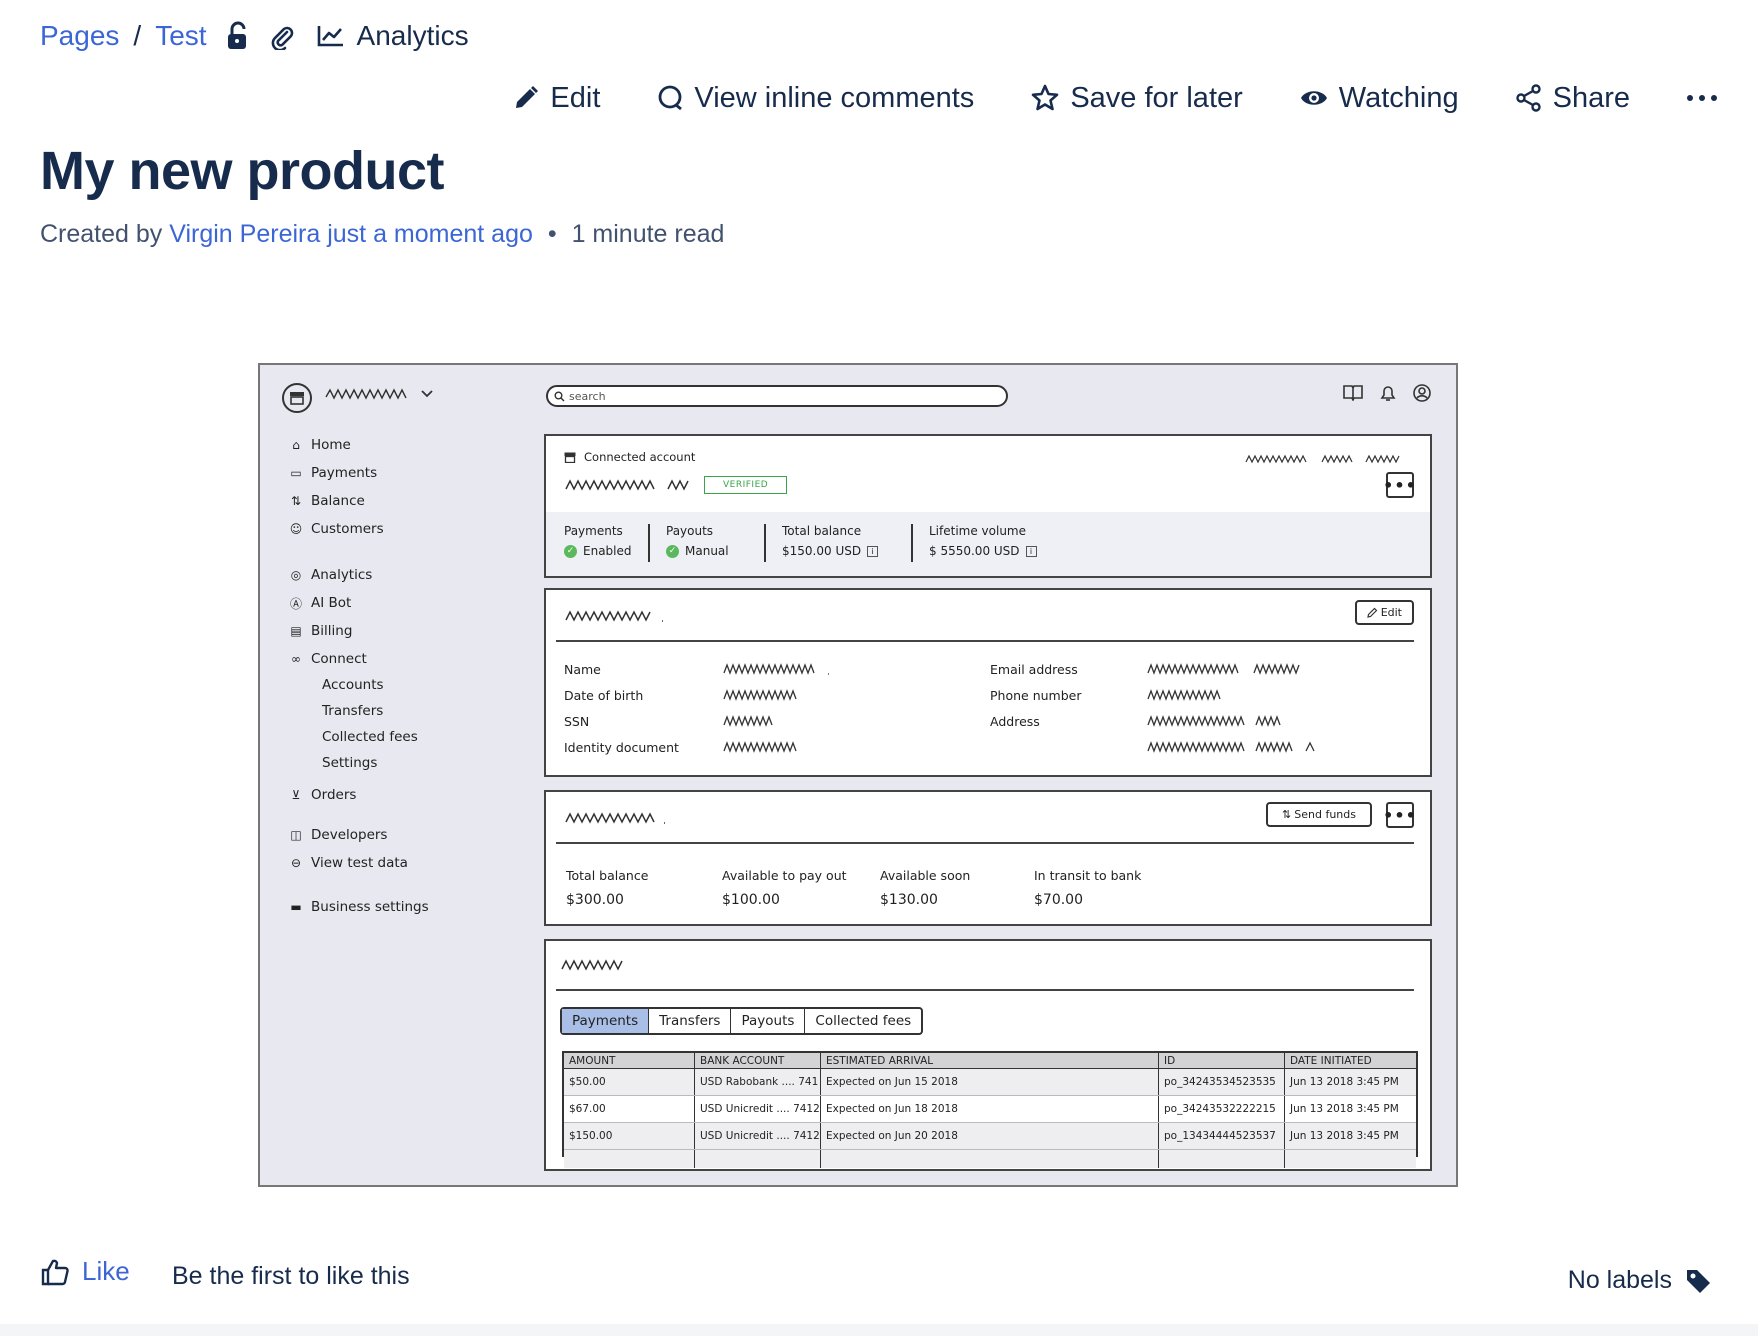 This screenshot has width=1758, height=1336. What do you see at coordinates (326, 501) in the screenshot?
I see `wire-nav-balance: ⇅ Balance` at bounding box center [326, 501].